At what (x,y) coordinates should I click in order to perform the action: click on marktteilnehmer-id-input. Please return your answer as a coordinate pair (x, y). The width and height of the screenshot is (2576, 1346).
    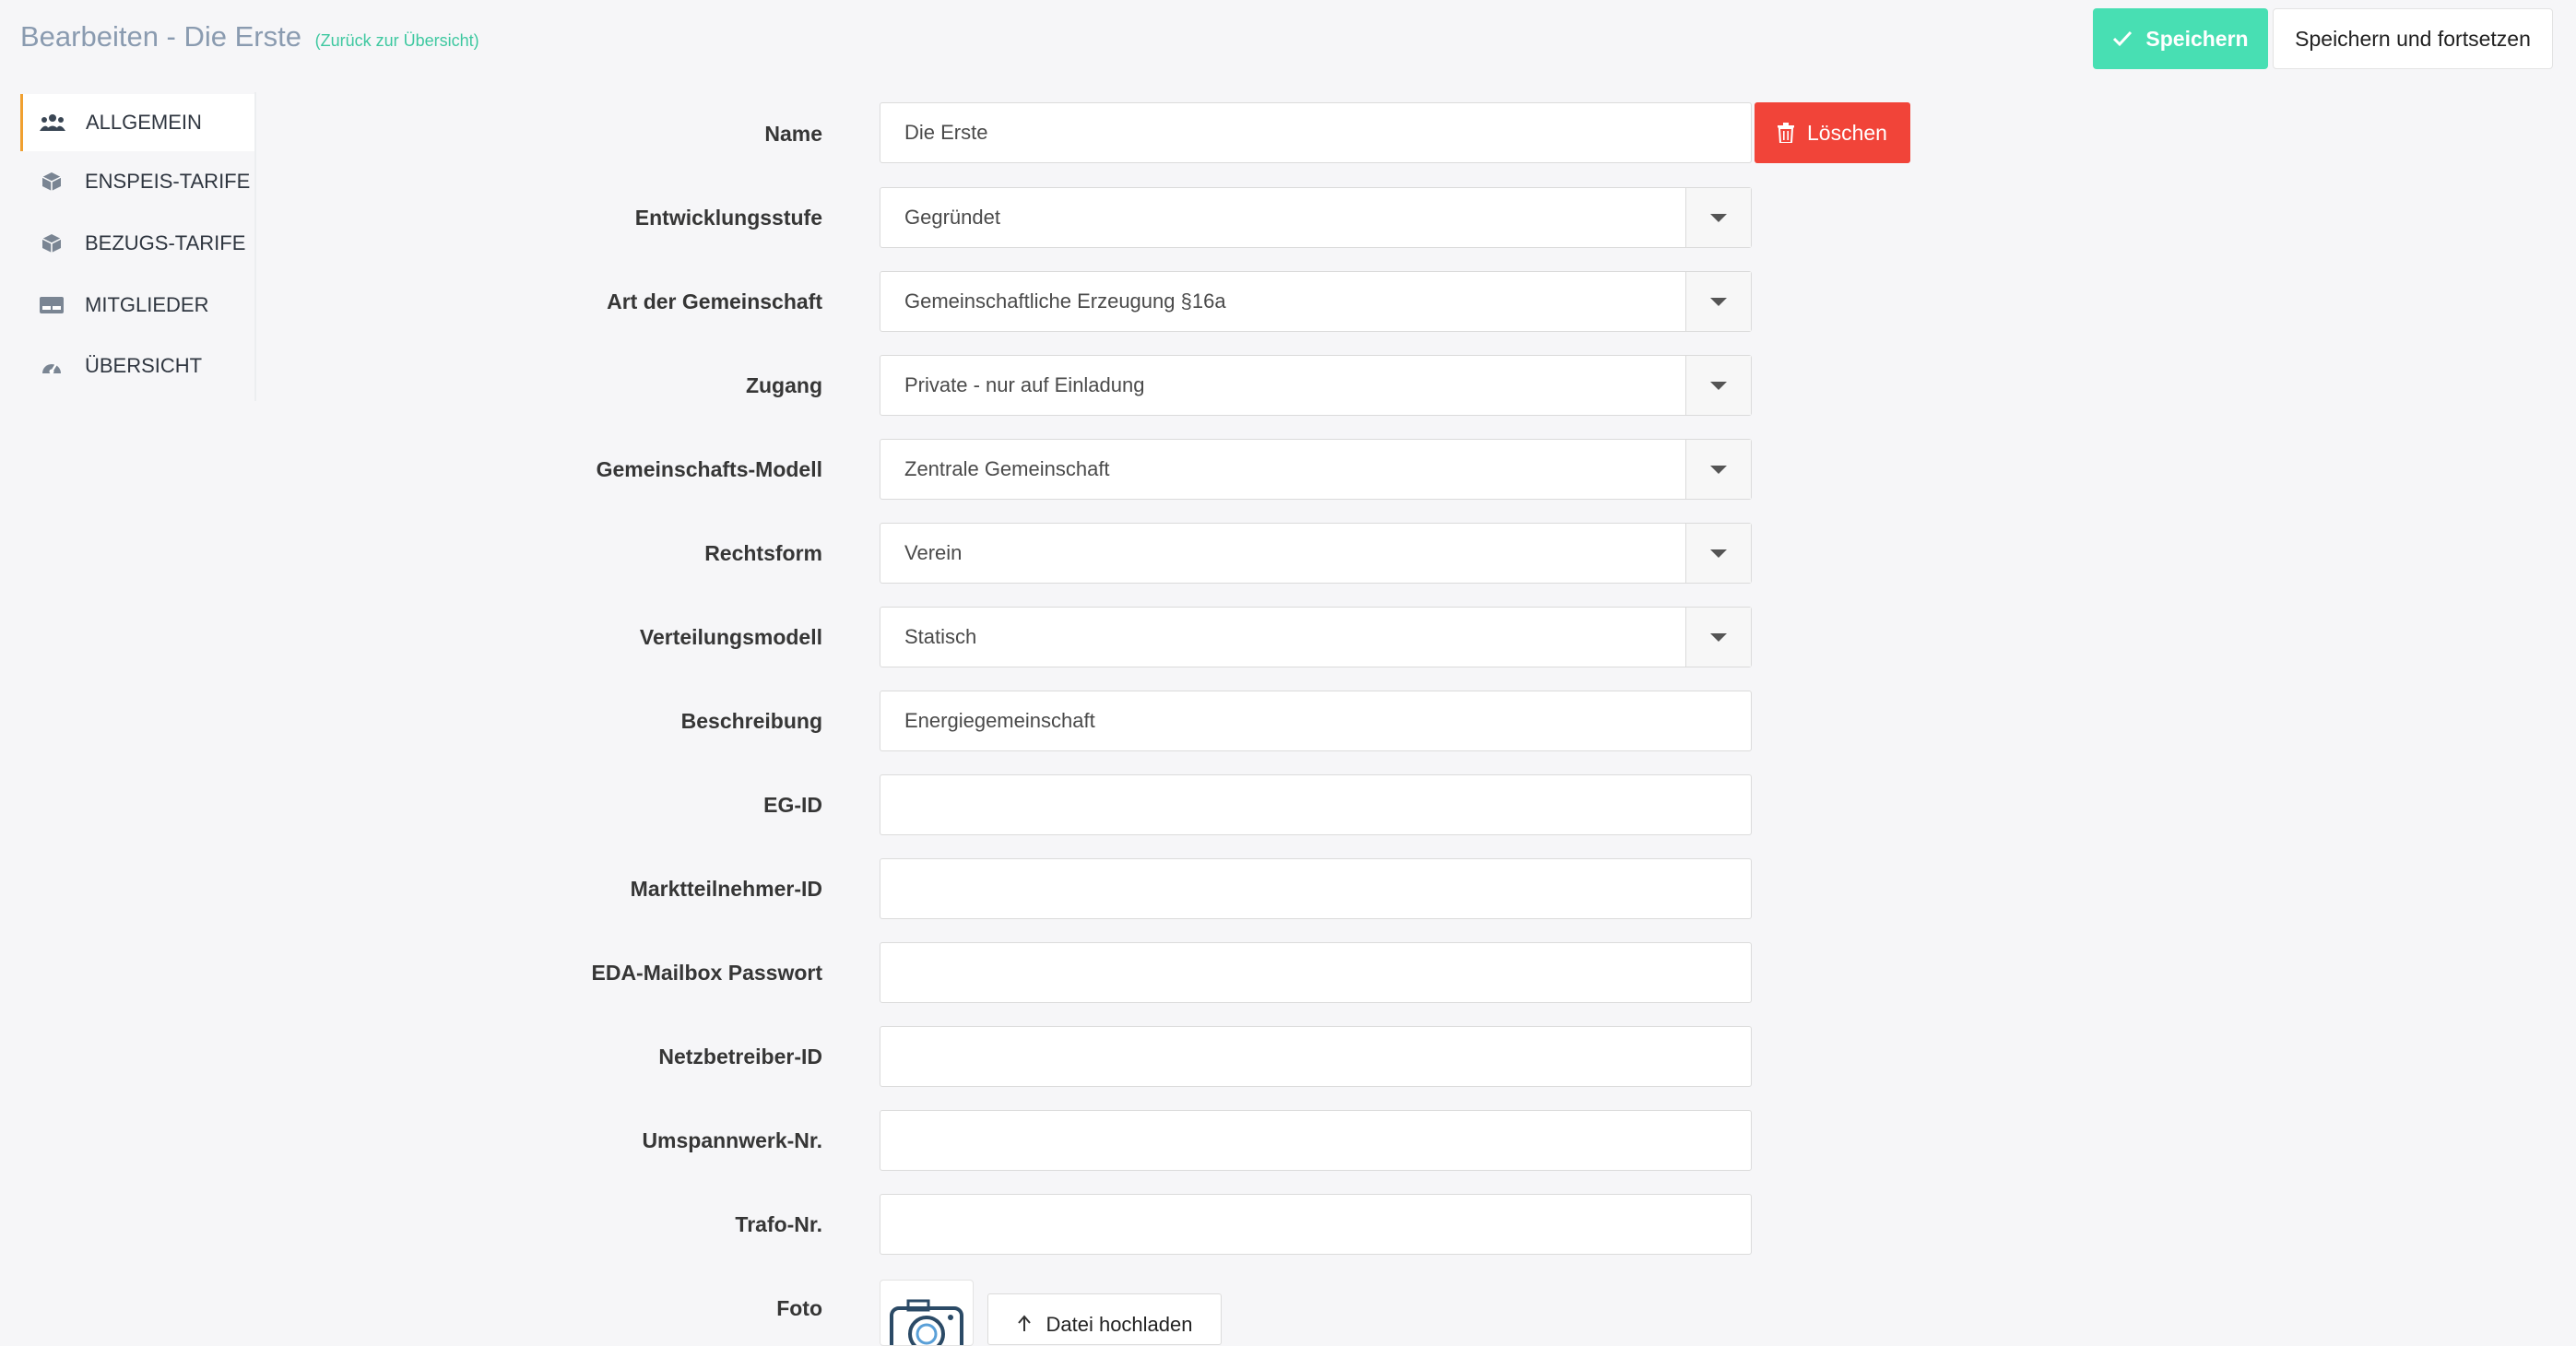
    Looking at the image, I should click on (1316, 888).